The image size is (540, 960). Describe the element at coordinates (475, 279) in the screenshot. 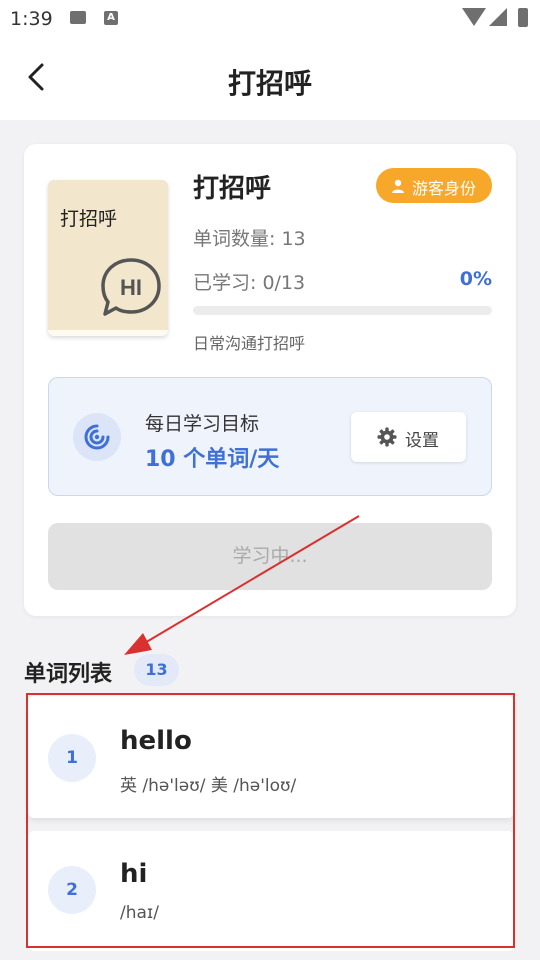

I see `progress-percent: 0%` at that location.